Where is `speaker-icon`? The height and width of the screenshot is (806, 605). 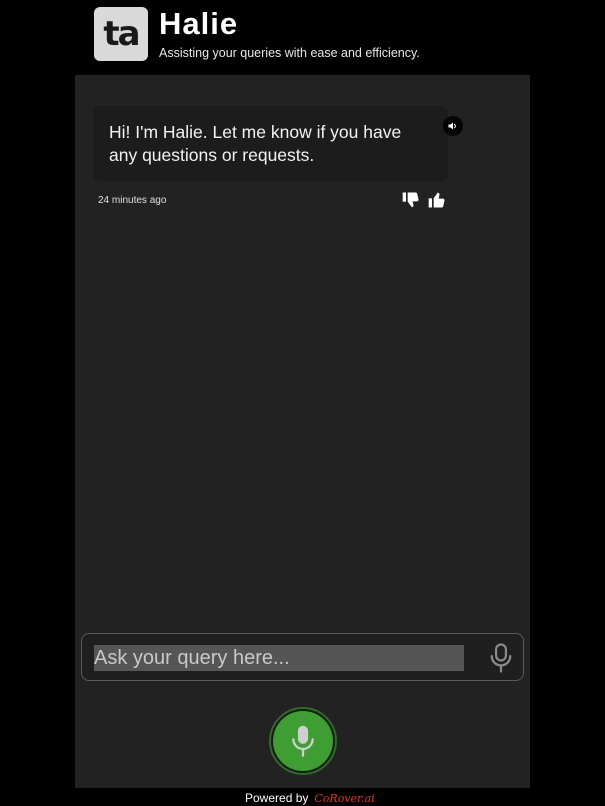
speaker-icon is located at coordinates (453, 126).